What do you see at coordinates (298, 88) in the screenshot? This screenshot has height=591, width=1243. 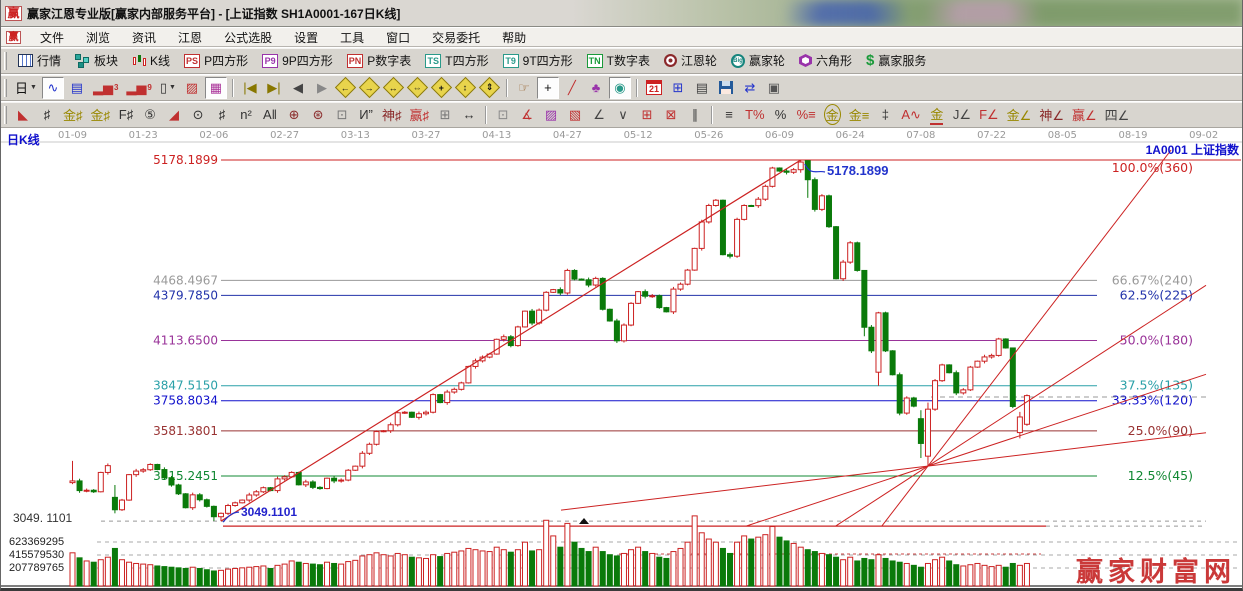 I see `prev-page-button: ◀` at bounding box center [298, 88].